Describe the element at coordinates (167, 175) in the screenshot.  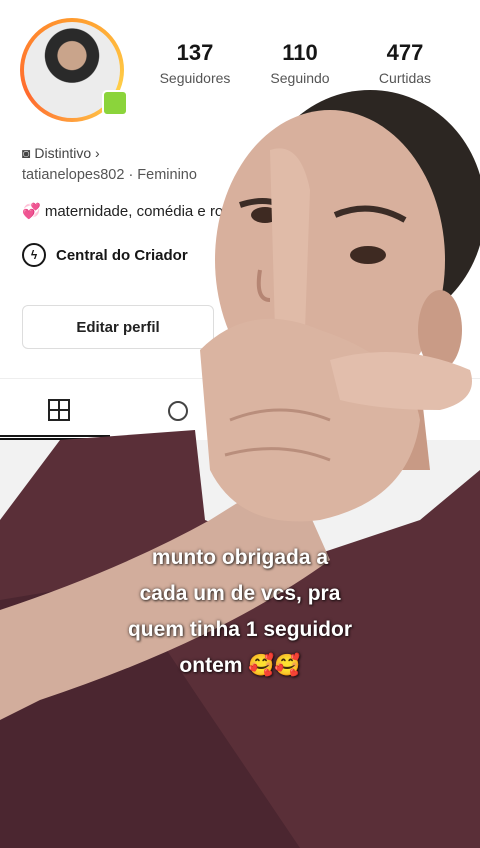
I see `gender-label: Feminino` at that location.